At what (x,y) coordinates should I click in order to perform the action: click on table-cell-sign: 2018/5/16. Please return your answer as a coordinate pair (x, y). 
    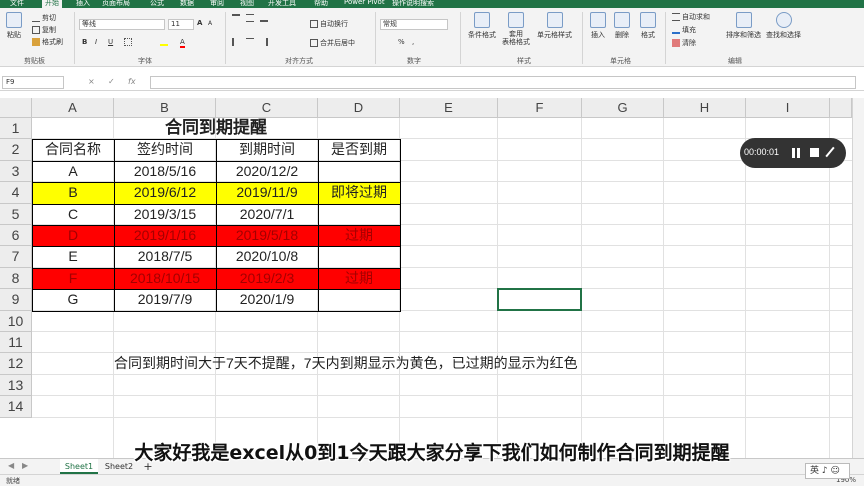
    Looking at the image, I should click on (165, 171).